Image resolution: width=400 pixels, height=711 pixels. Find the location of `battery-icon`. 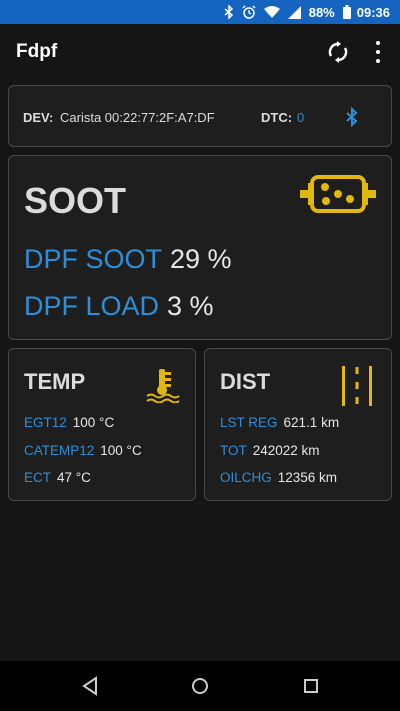

battery-icon is located at coordinates (346, 12).